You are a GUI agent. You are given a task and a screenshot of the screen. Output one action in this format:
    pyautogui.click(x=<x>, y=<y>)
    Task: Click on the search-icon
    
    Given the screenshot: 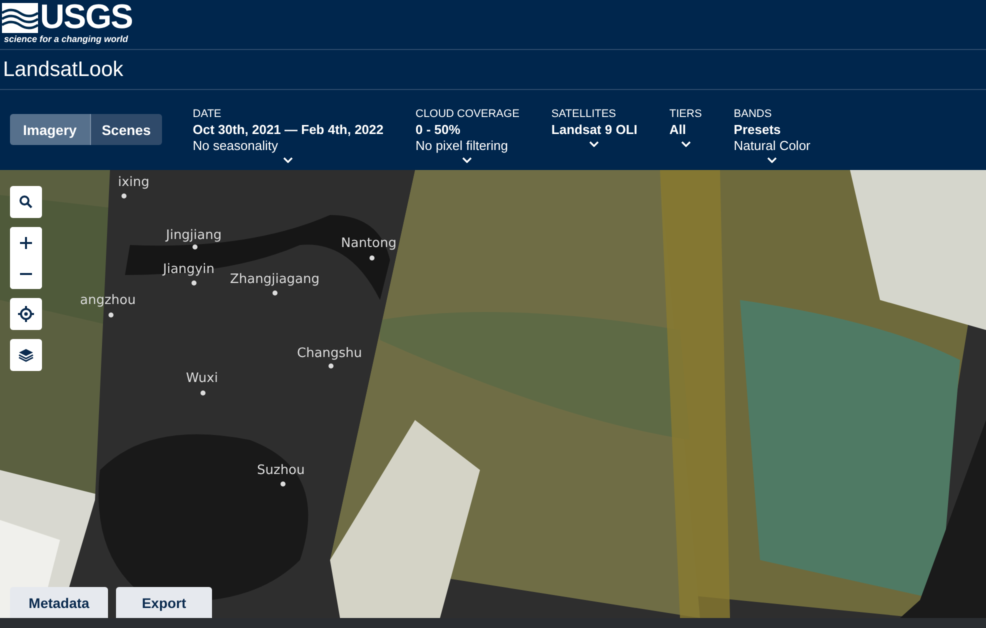 What is the action you would take?
    pyautogui.click(x=26, y=202)
    